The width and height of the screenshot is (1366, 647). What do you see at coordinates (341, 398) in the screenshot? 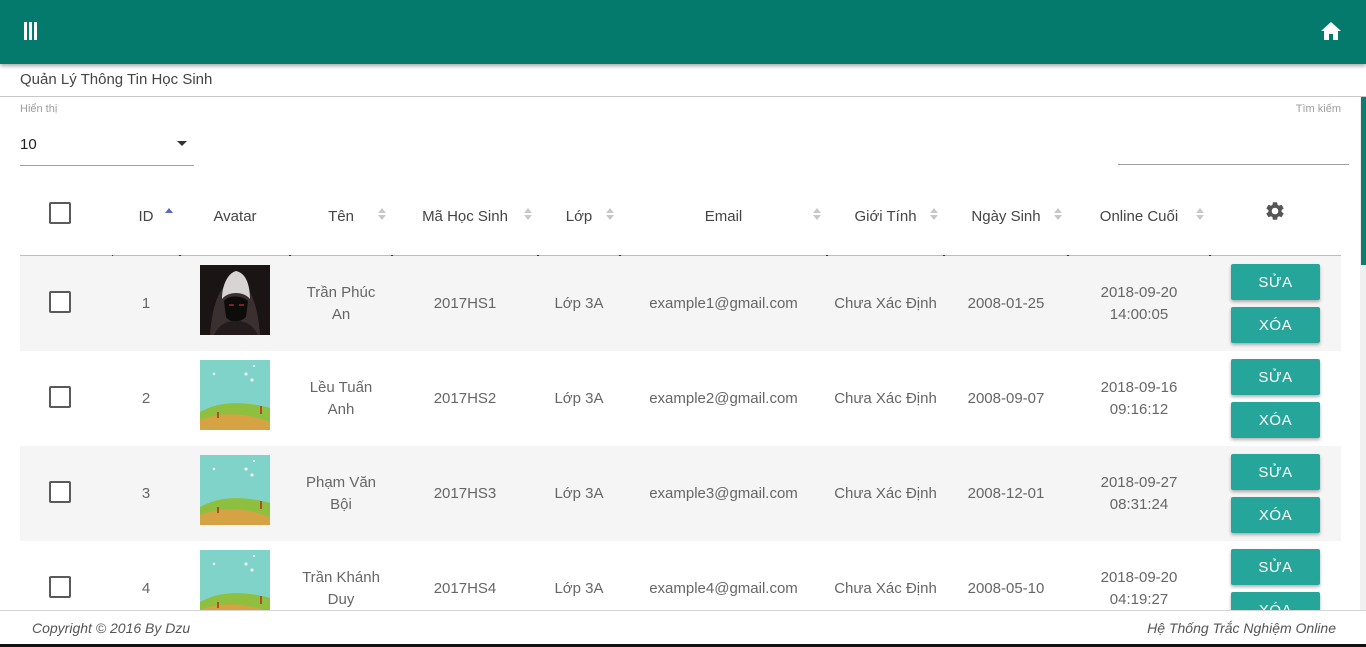
I see `cell-name: Lều Tuấn Anh` at bounding box center [341, 398].